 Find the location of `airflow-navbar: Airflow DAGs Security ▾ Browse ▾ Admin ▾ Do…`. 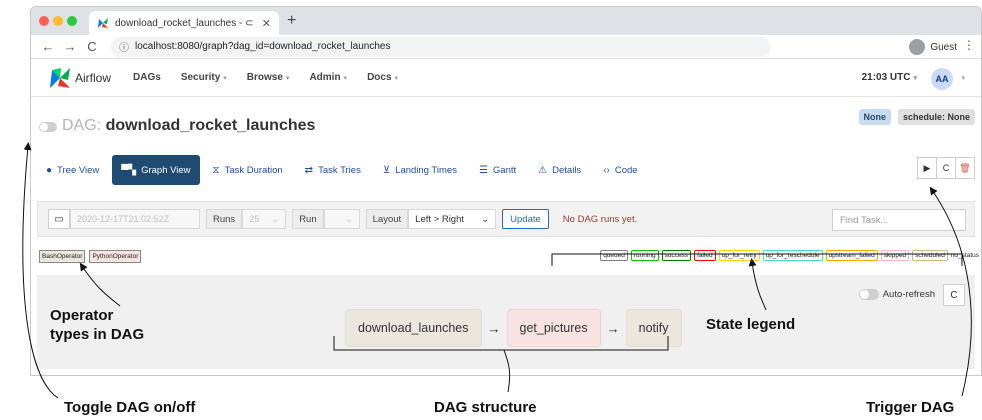

airflow-navbar: Airflow DAGs Security ▾ Browse ▾ Admin ▾ Do… is located at coordinates (506, 78).